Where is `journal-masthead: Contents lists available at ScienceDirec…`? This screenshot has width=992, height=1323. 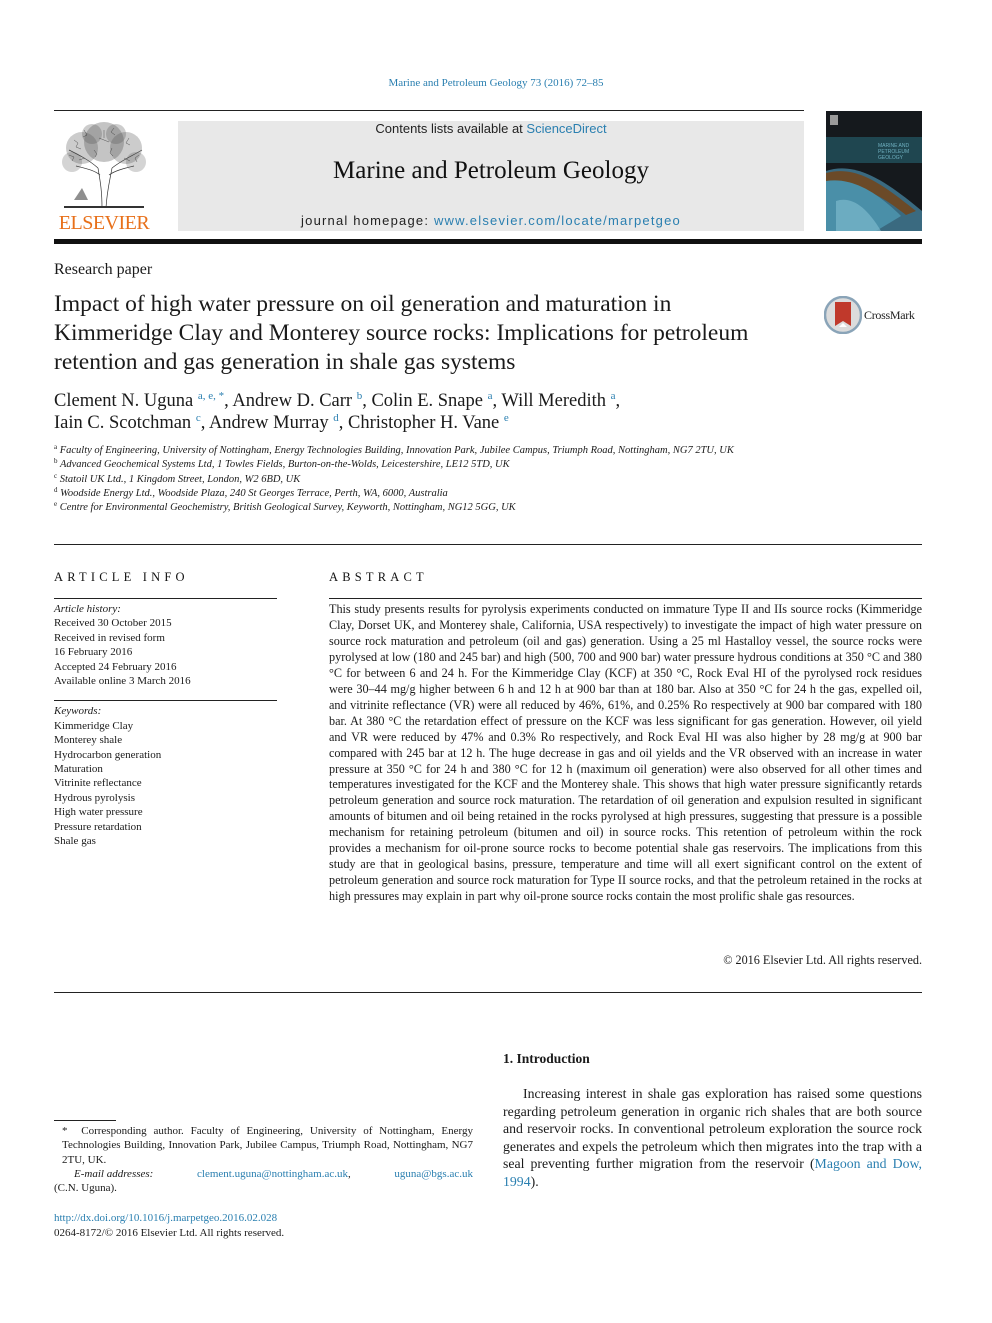
journal-masthead: Contents lists available at ScienceDirec… is located at coordinates (491, 176).